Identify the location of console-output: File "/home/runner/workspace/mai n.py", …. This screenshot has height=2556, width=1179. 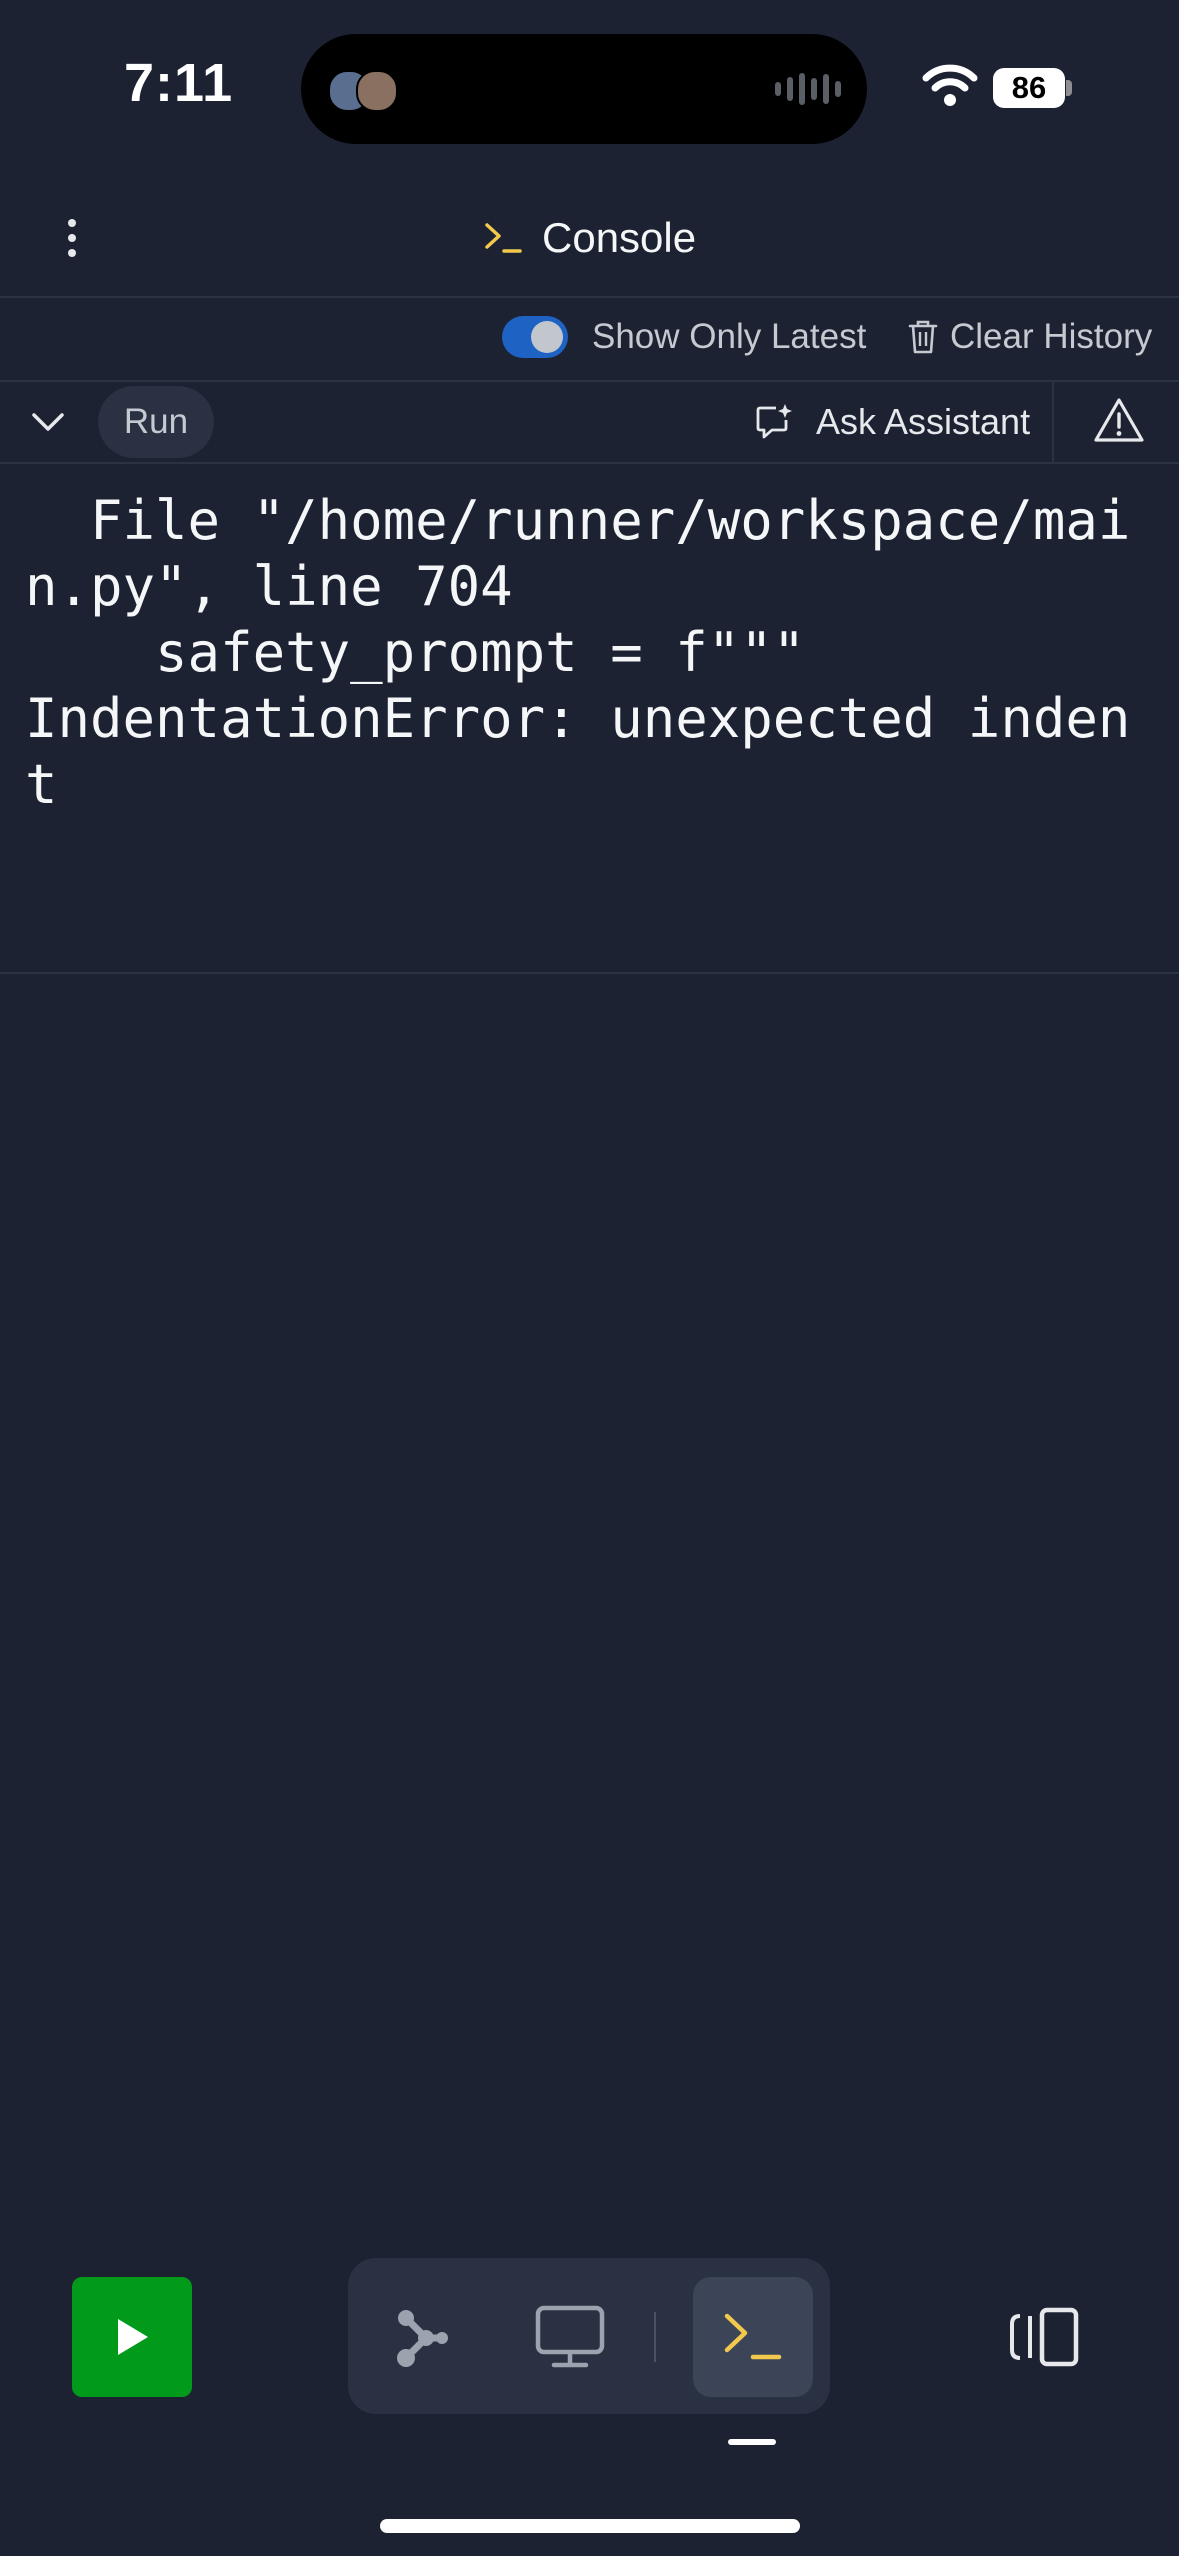
(578, 652).